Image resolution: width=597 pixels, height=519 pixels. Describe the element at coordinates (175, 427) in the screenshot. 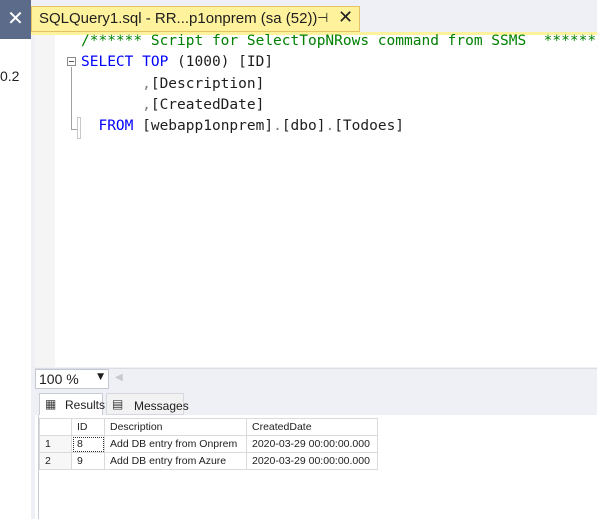

I see `header-description: Description` at that location.